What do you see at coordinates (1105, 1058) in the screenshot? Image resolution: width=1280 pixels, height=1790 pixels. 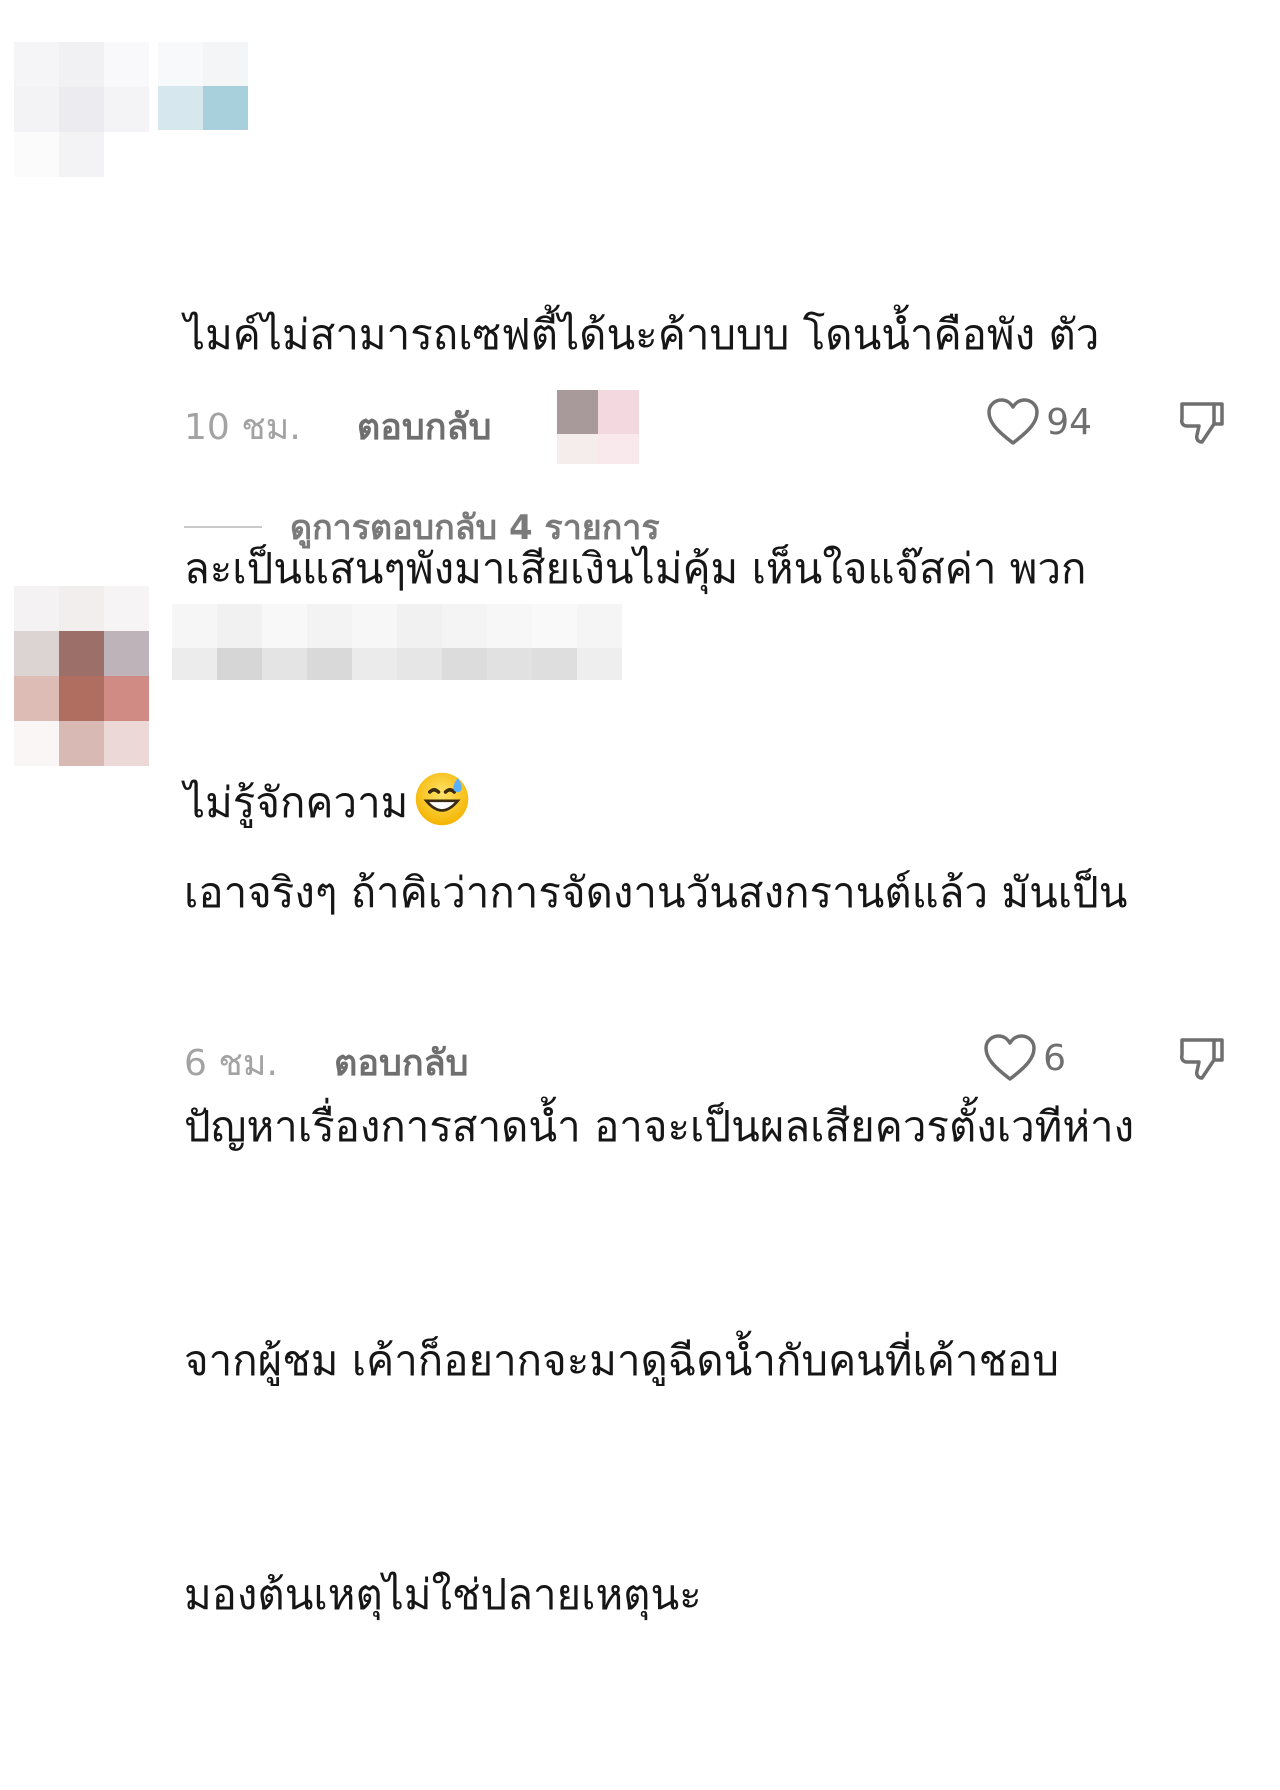 I see `comment-actions: 6` at bounding box center [1105, 1058].